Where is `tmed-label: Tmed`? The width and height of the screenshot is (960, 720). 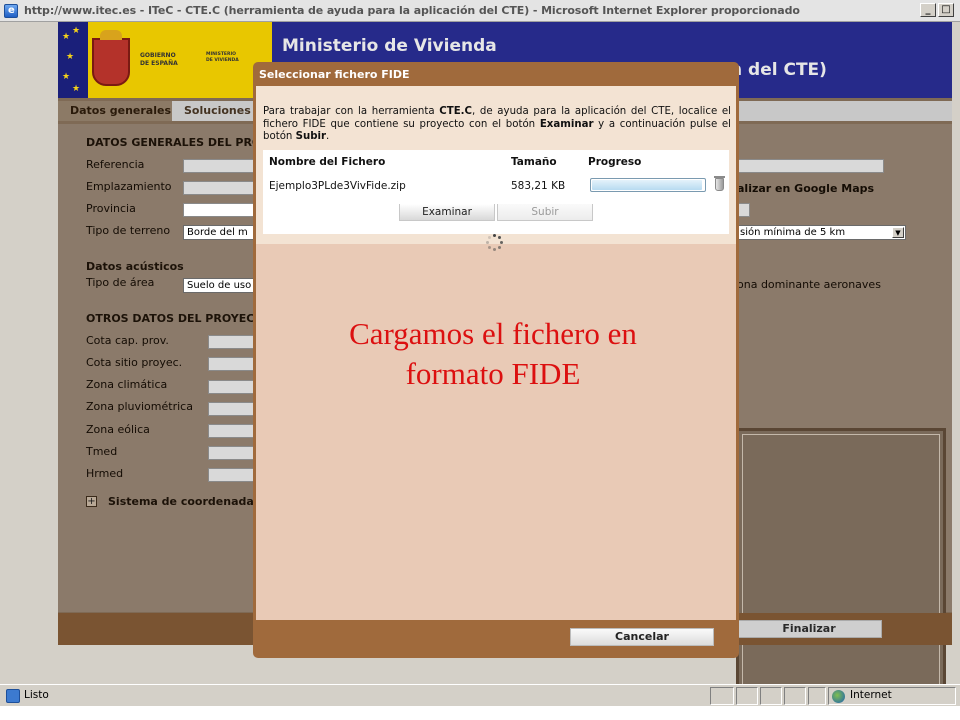
tmed-label: Tmed is located at coordinates (102, 451).